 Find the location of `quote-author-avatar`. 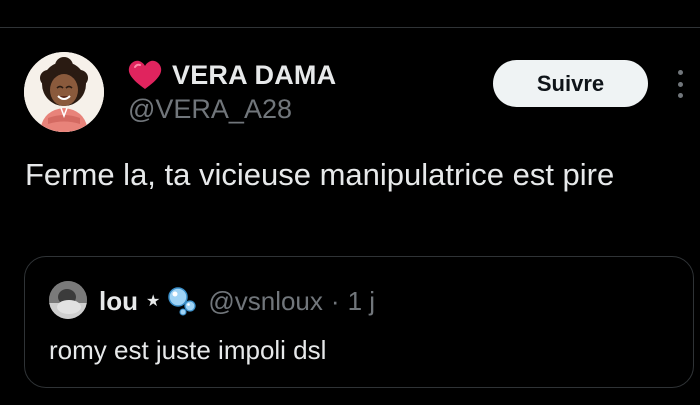

quote-author-avatar is located at coordinates (68, 300).